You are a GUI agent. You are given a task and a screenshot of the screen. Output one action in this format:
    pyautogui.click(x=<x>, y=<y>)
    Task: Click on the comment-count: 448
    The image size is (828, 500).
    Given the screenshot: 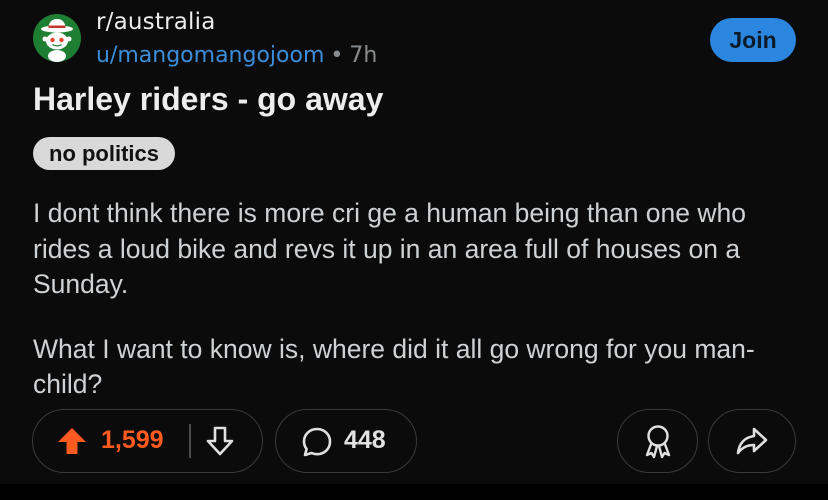 What is the action you would take?
    pyautogui.click(x=365, y=440)
    